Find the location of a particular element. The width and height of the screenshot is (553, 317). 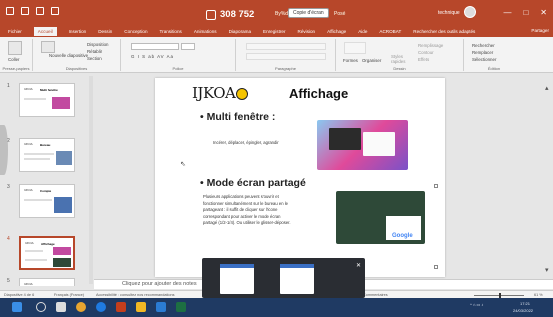

tray-icons: ^ ⌂ ▭ ♪ is located at coordinates (476, 304).